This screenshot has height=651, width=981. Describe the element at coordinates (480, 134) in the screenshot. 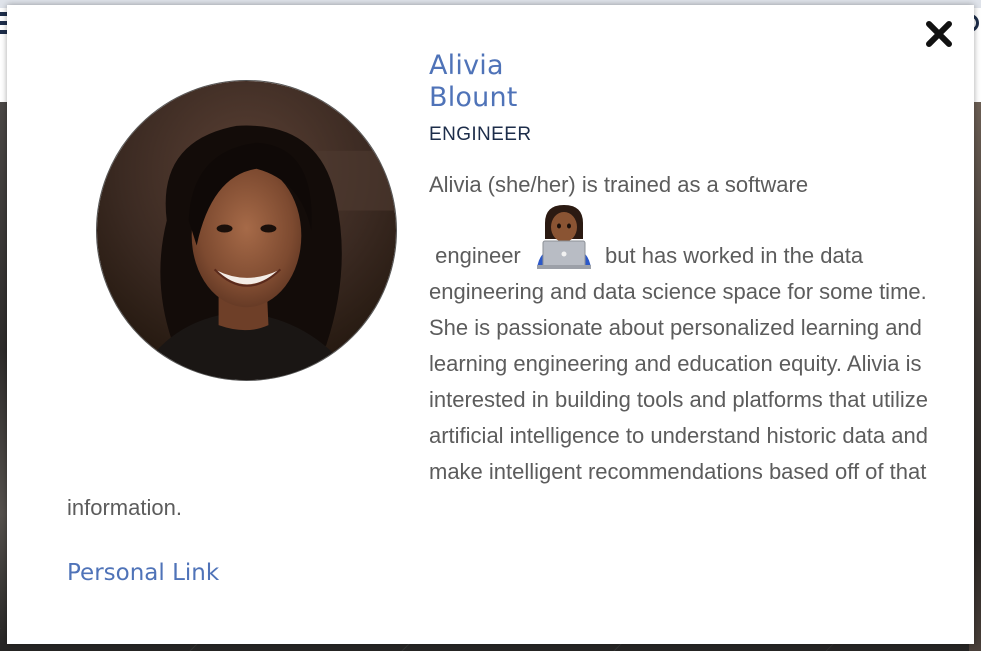

I see `profile-role: ENGINEER` at that location.